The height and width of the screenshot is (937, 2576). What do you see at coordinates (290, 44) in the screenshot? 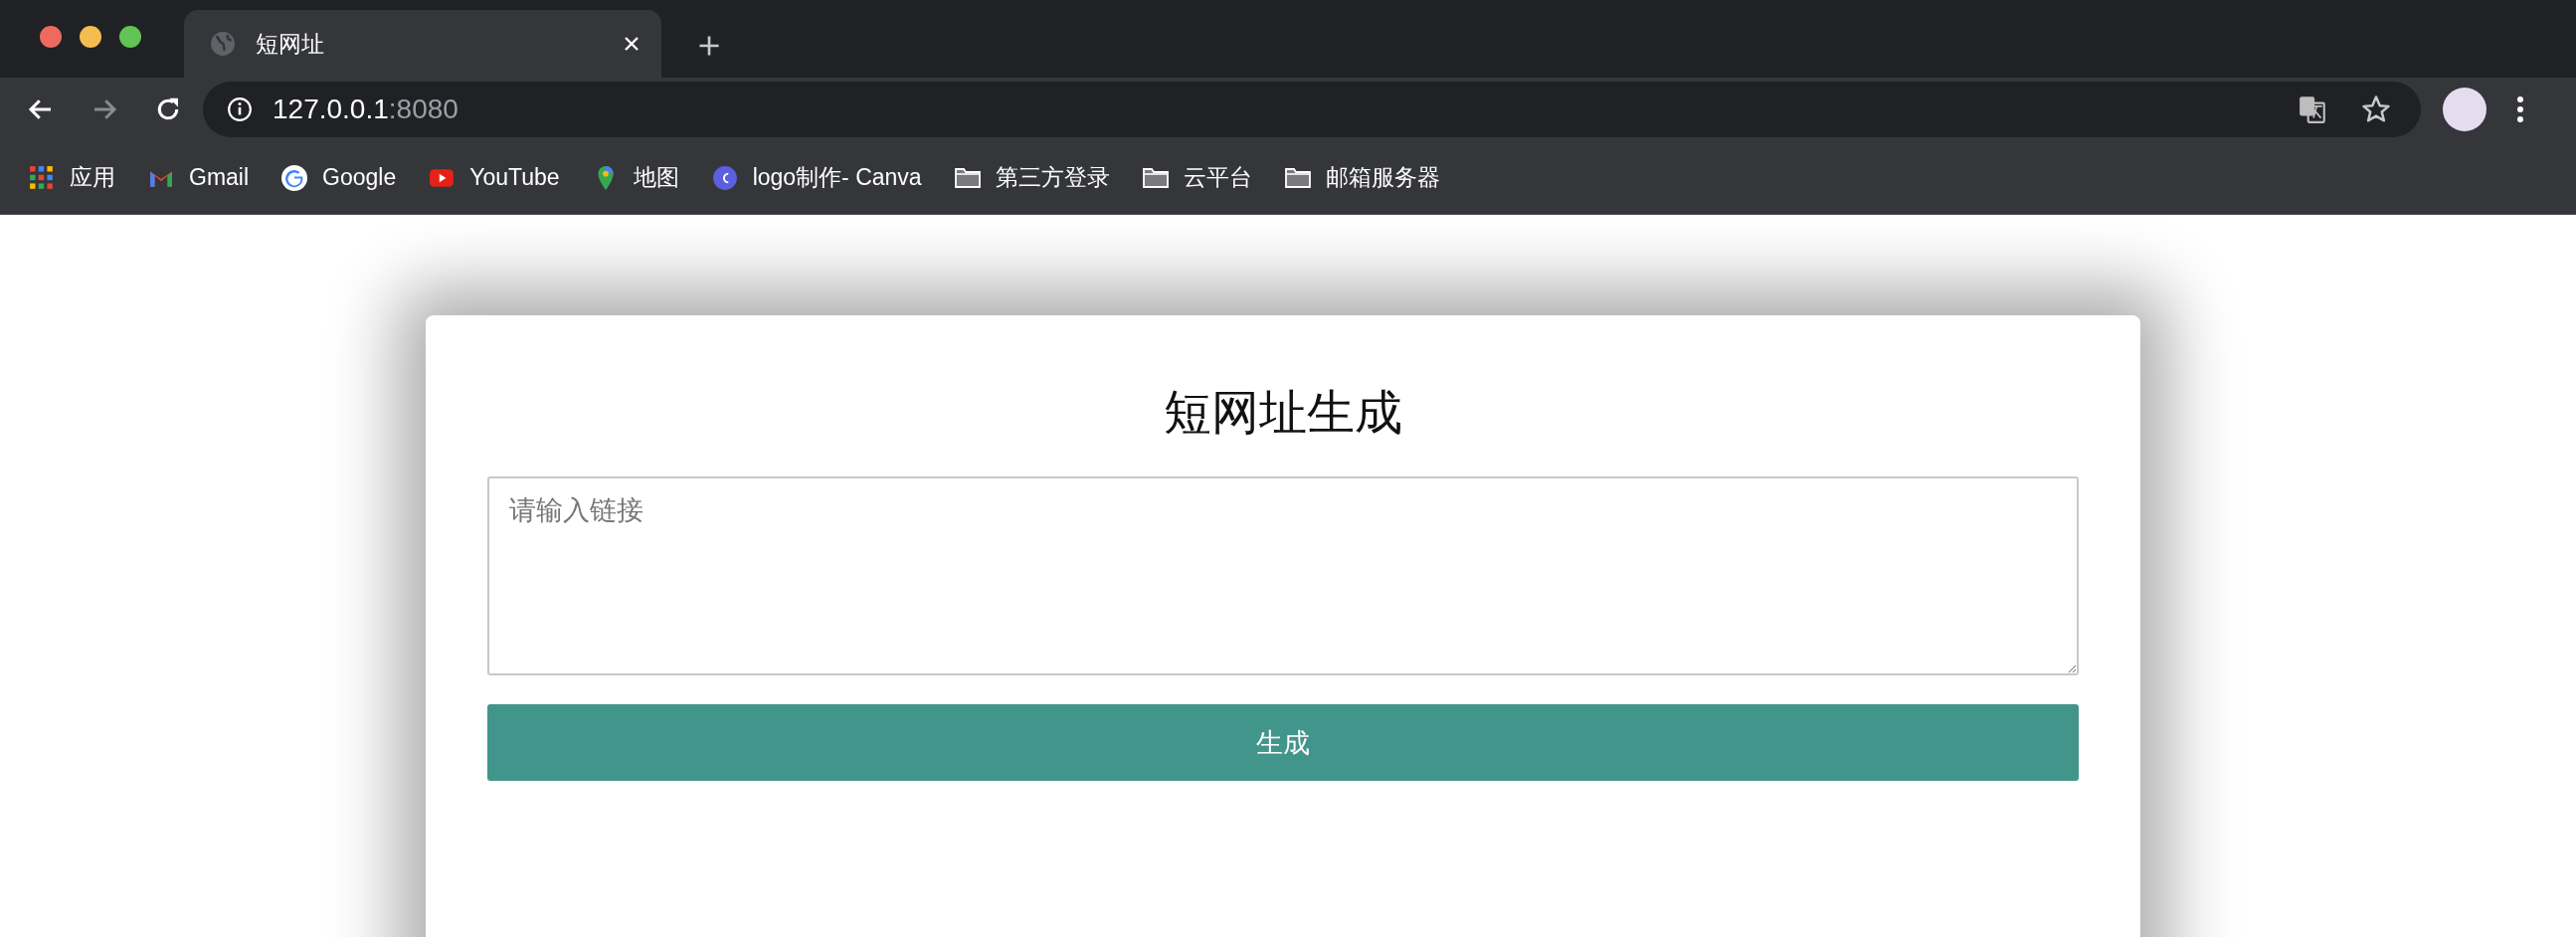
I see `tab-title: 短网址` at bounding box center [290, 44].